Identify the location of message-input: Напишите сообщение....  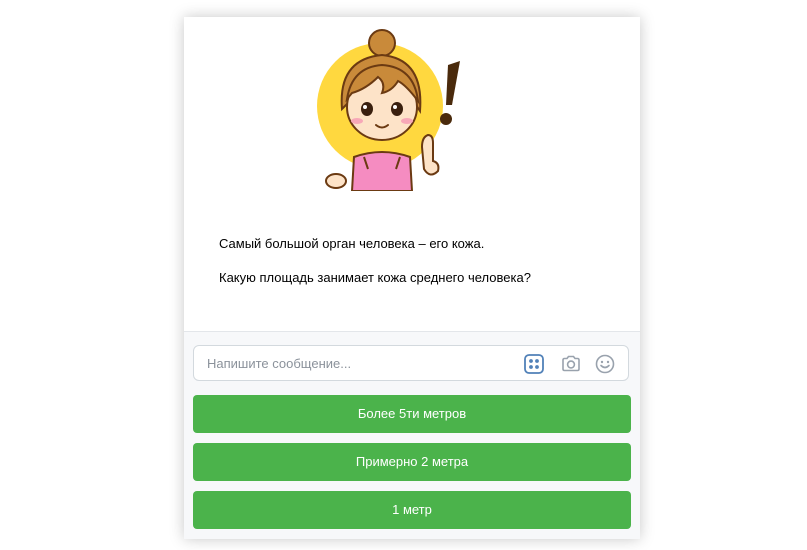
(411, 363).